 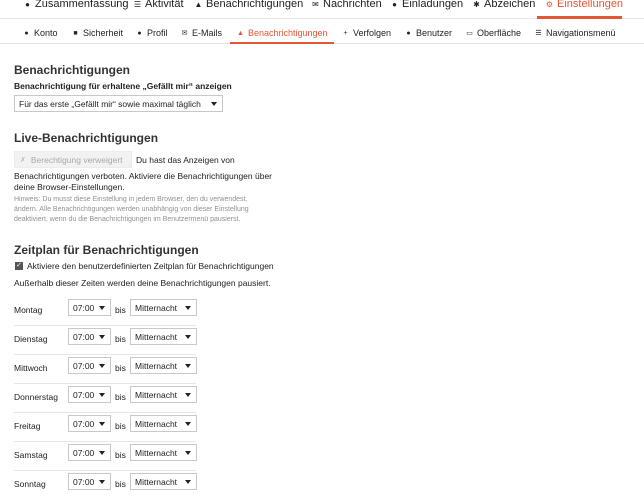 I want to click on bars-icon: ☰, so click(x=538, y=33).